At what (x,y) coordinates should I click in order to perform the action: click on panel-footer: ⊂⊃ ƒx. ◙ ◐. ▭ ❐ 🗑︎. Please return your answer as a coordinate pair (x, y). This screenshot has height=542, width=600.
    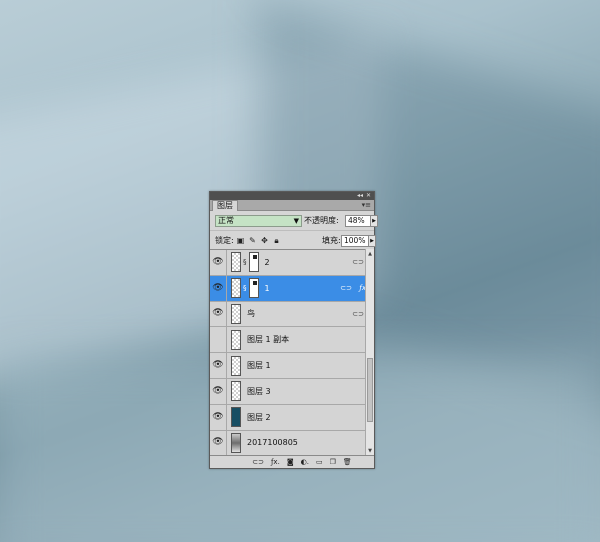
    Looking at the image, I should click on (292, 461).